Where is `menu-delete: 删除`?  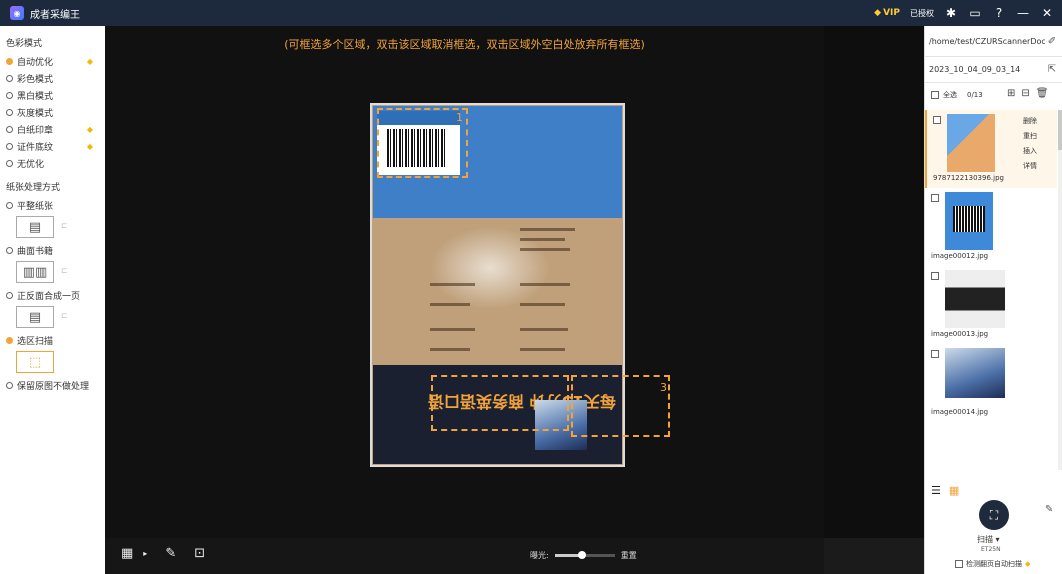
menu-delete: 删除 is located at coordinates (1030, 121).